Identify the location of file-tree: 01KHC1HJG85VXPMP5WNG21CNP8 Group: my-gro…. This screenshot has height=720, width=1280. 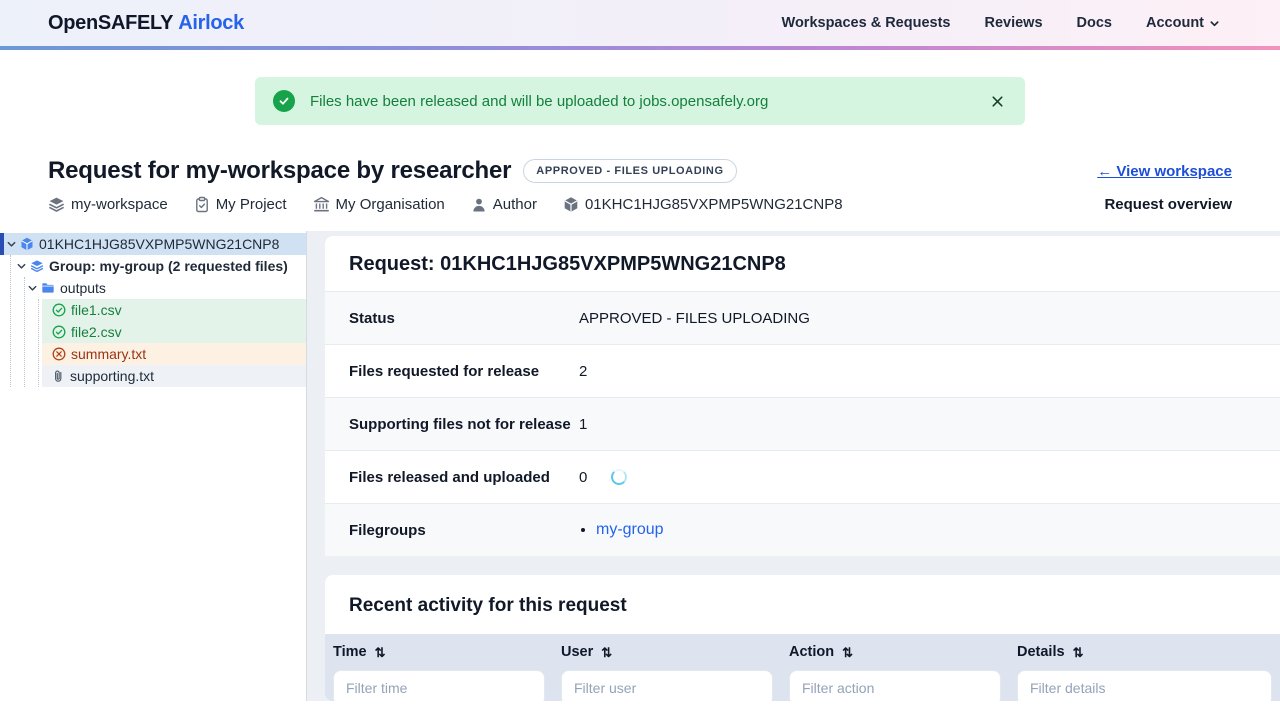
(153, 309).